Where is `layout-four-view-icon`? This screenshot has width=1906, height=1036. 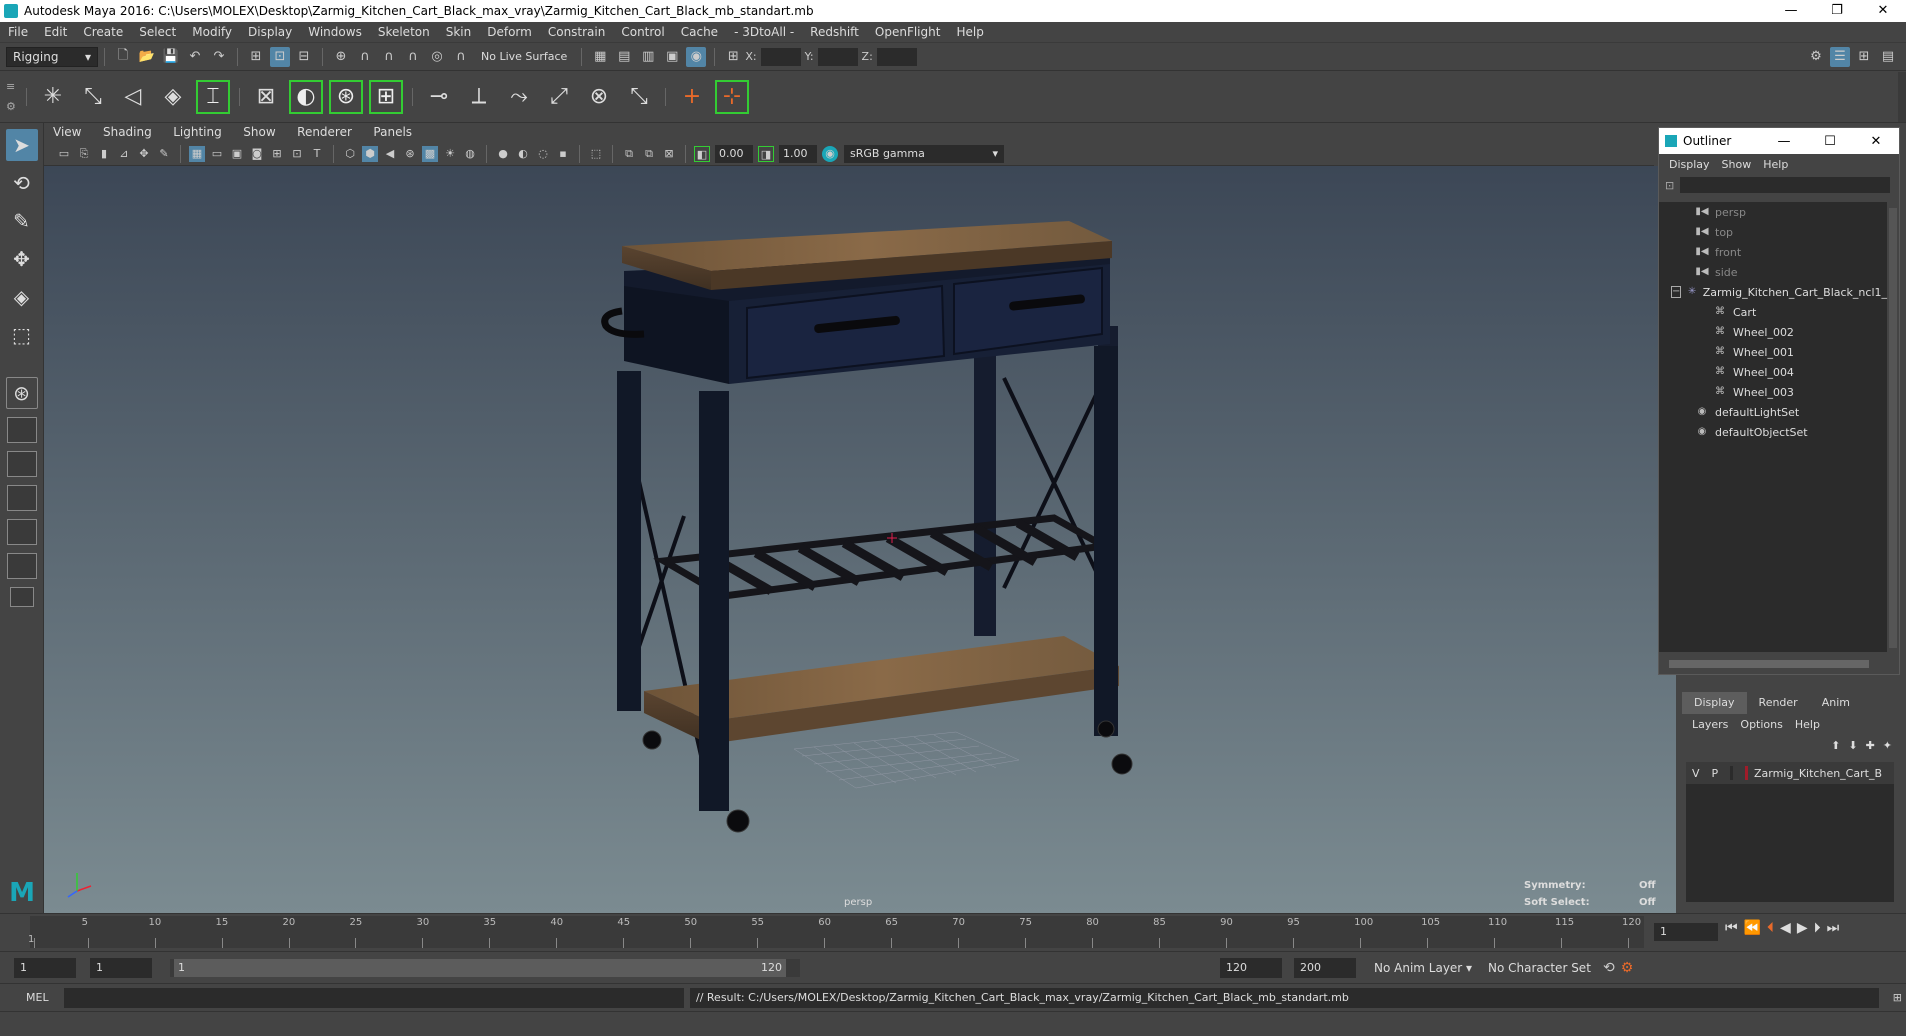 layout-four-view-icon is located at coordinates (21, 430).